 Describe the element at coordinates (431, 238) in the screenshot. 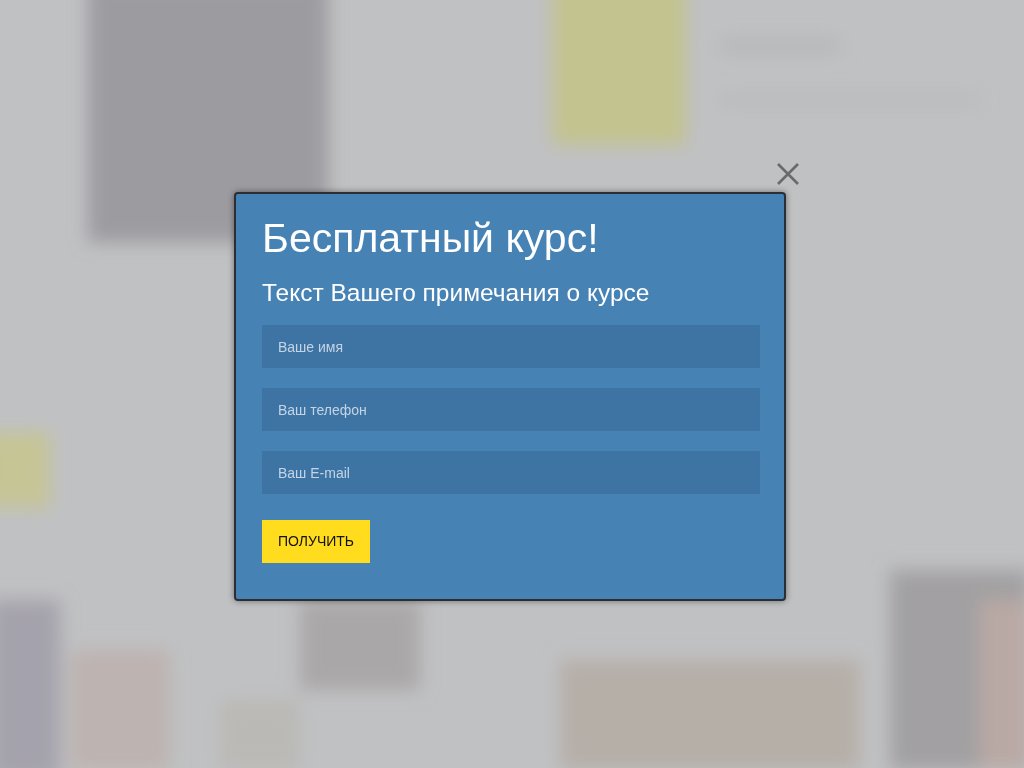

I see `popup-title: Бесплатный курс!` at that location.